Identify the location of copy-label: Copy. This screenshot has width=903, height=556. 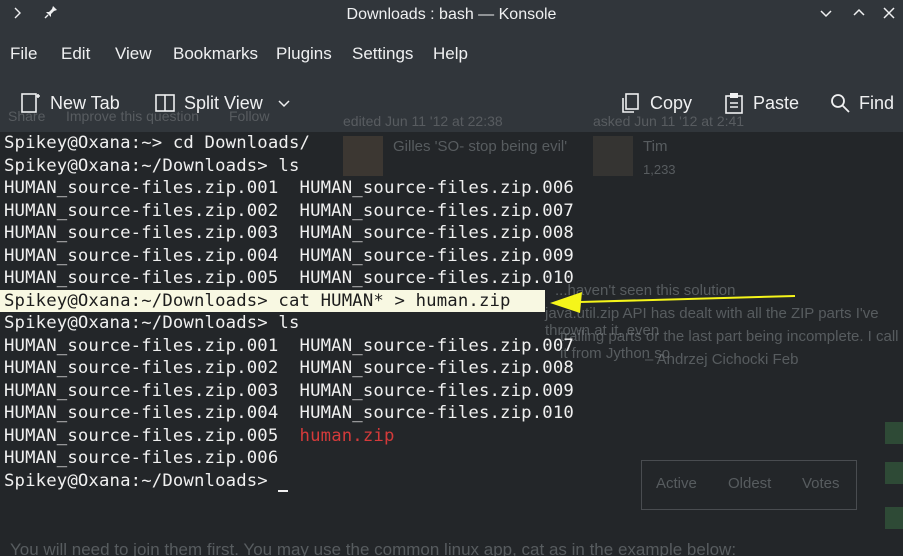
(671, 102).